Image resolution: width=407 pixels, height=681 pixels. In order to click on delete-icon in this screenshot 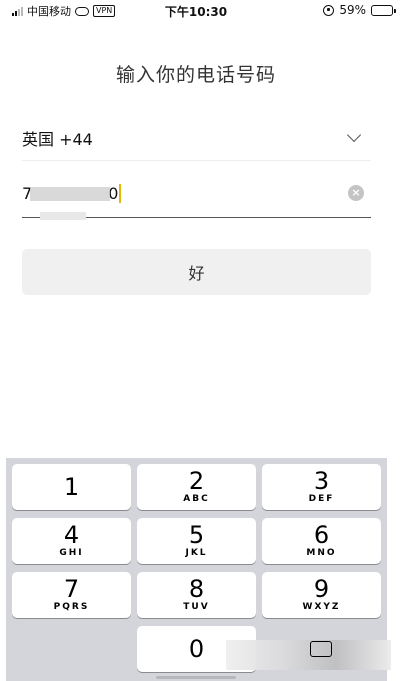, I will do `click(321, 649)`.